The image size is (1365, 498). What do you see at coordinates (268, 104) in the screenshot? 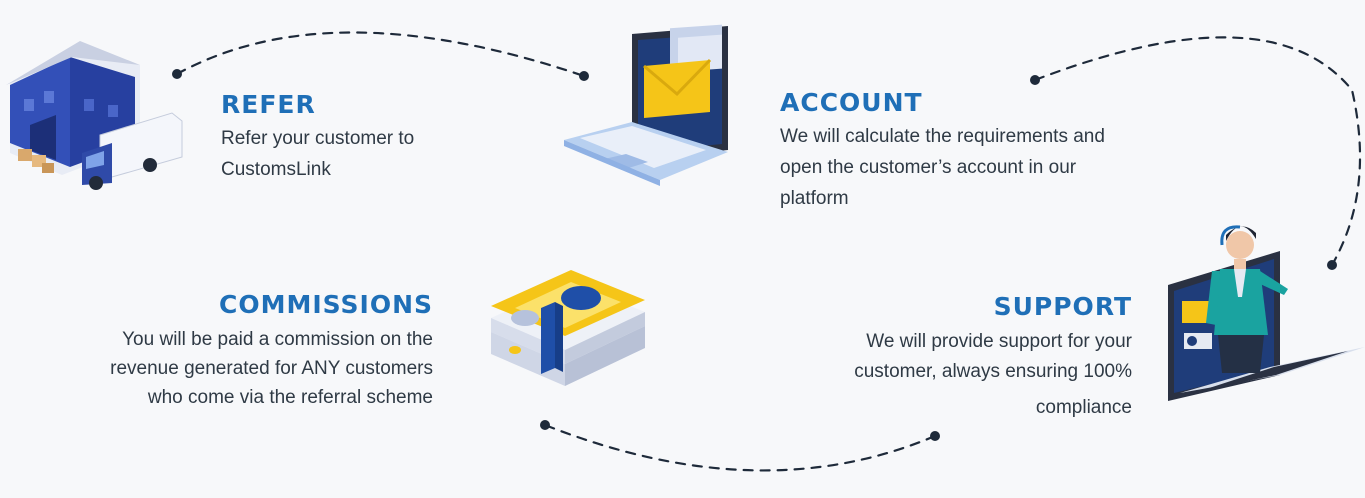
I see `refer-title: REFER` at bounding box center [268, 104].